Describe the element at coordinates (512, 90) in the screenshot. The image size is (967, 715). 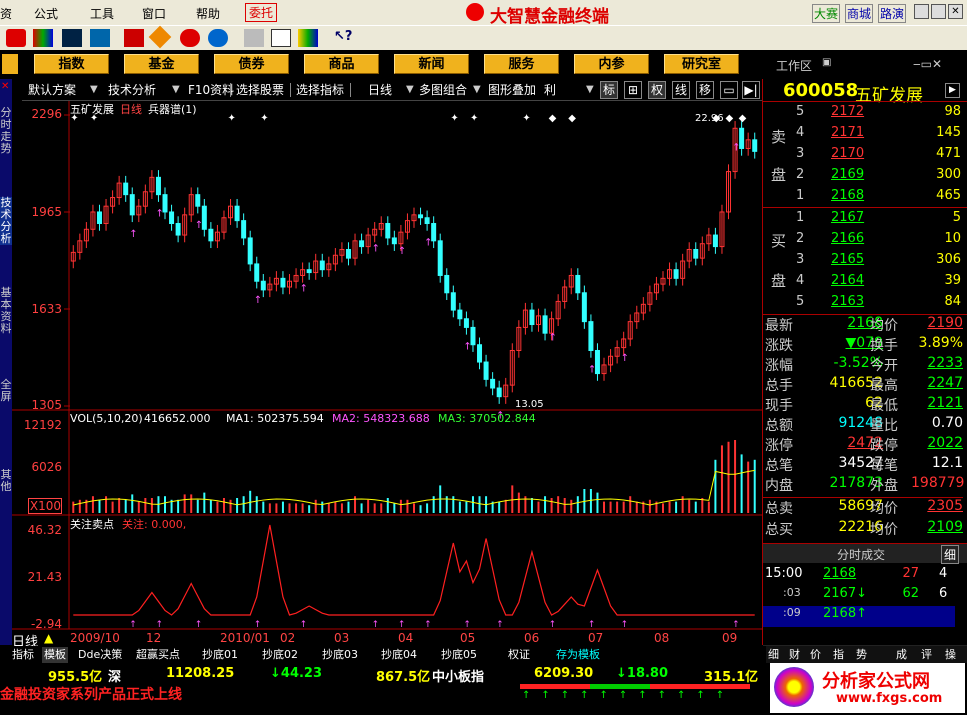
I see `tab-overlay: 图形叠加` at that location.